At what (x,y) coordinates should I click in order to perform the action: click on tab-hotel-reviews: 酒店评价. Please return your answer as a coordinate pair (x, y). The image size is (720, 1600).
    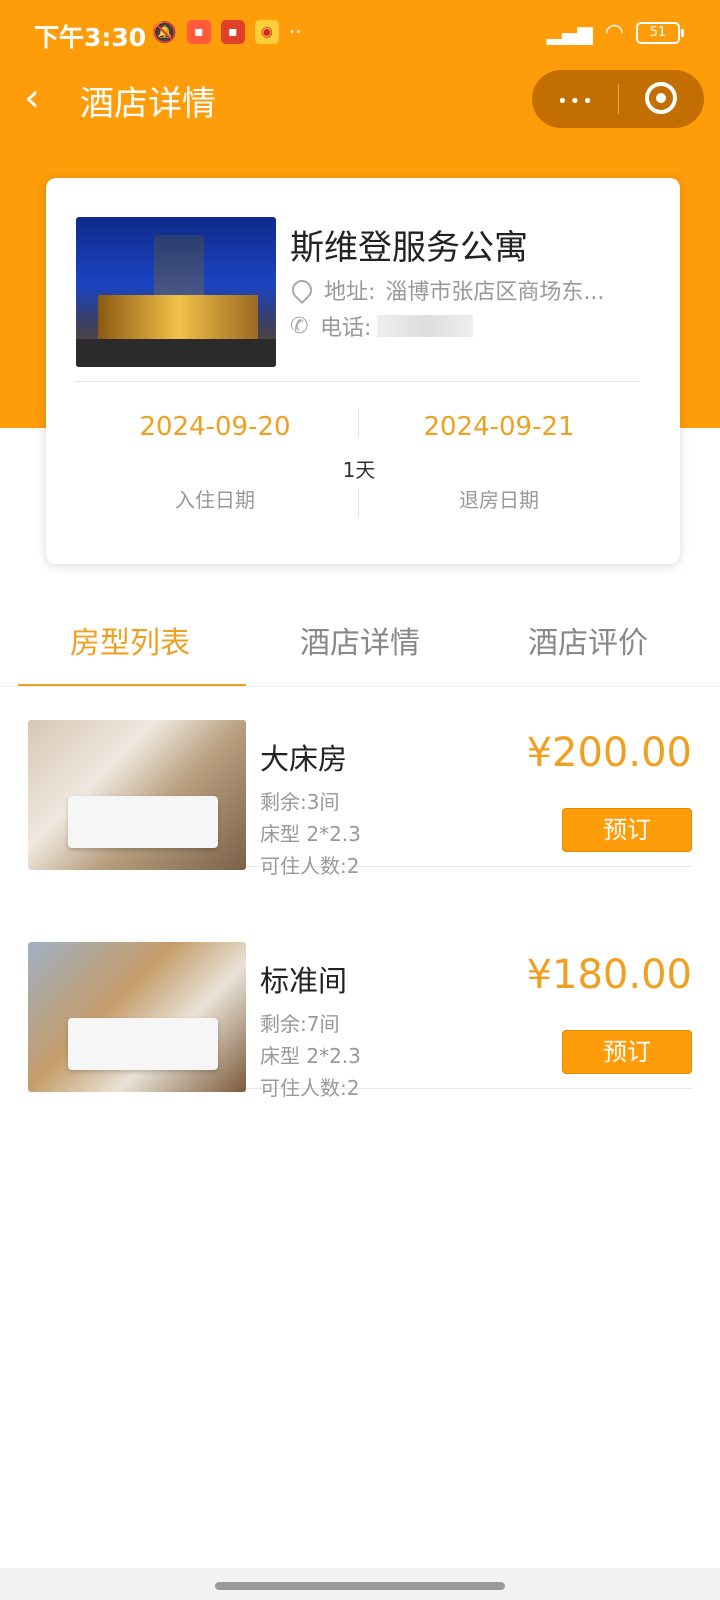
    Looking at the image, I should click on (588, 640).